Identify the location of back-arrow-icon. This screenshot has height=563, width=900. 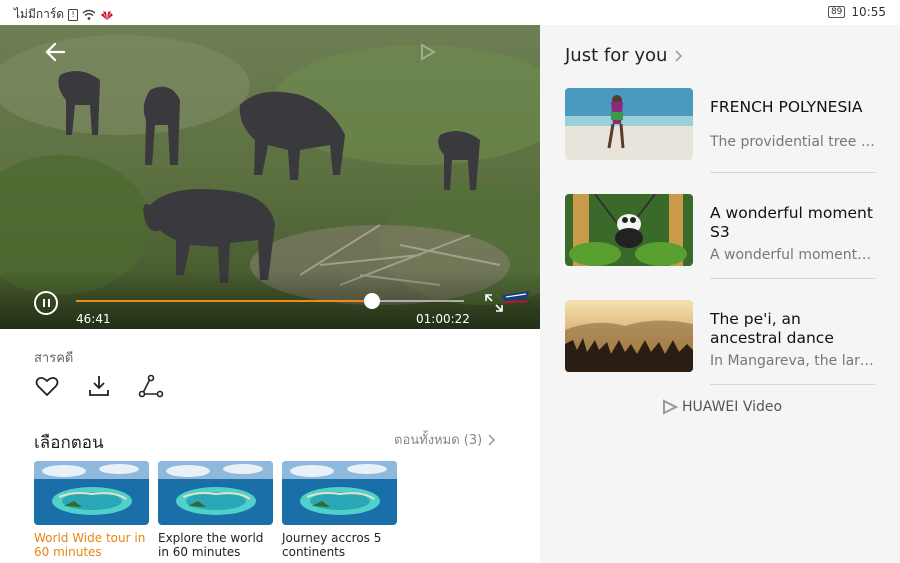
(55, 52).